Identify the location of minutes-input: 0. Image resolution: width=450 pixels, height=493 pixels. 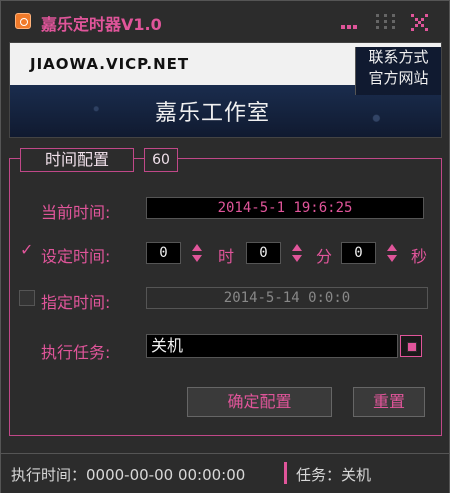
(263, 253).